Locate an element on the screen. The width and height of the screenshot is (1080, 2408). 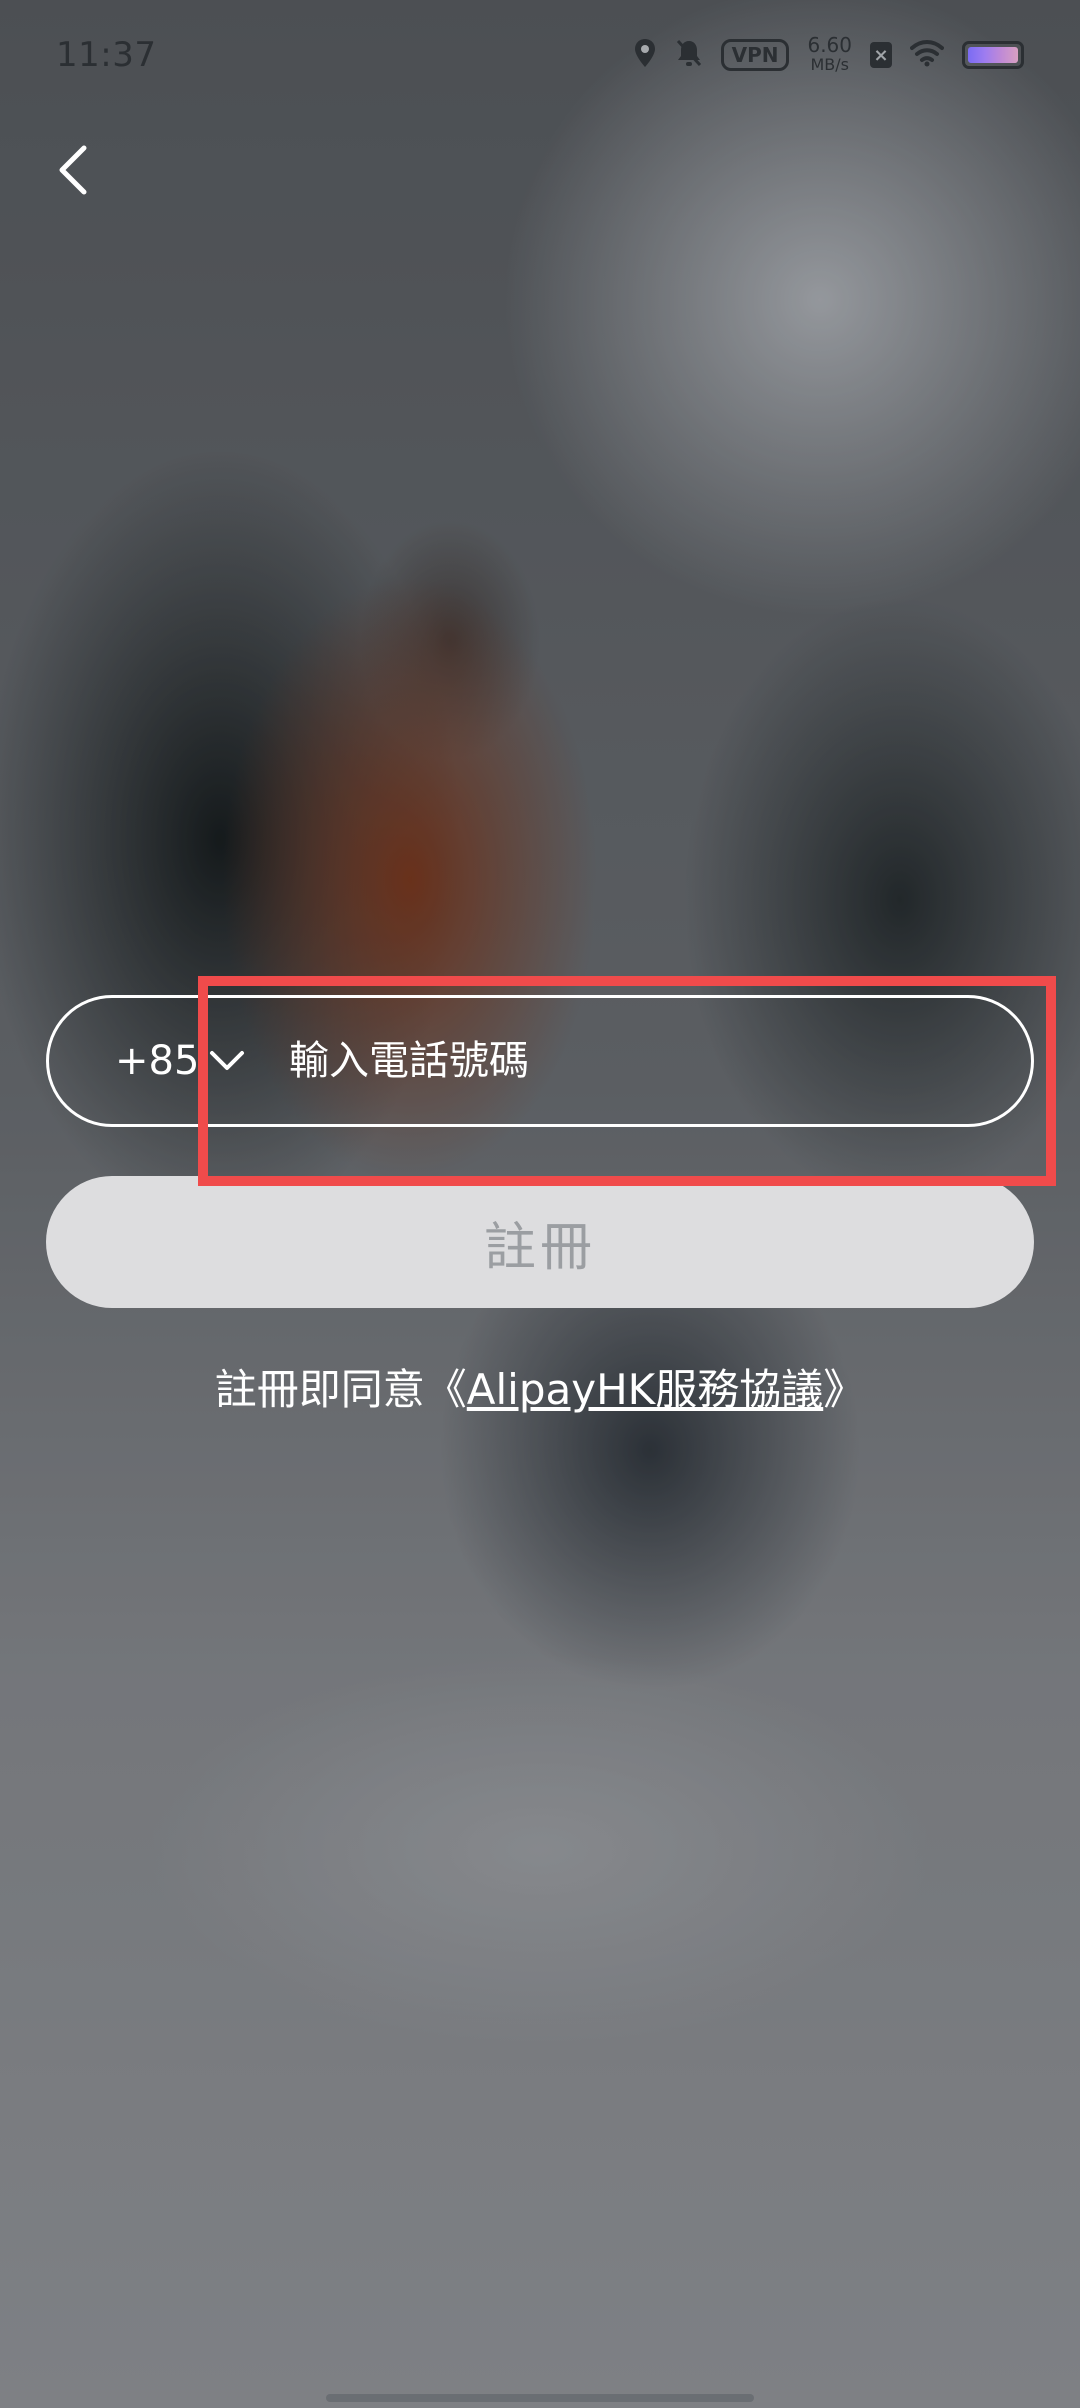
back-button is located at coordinates (74, 170).